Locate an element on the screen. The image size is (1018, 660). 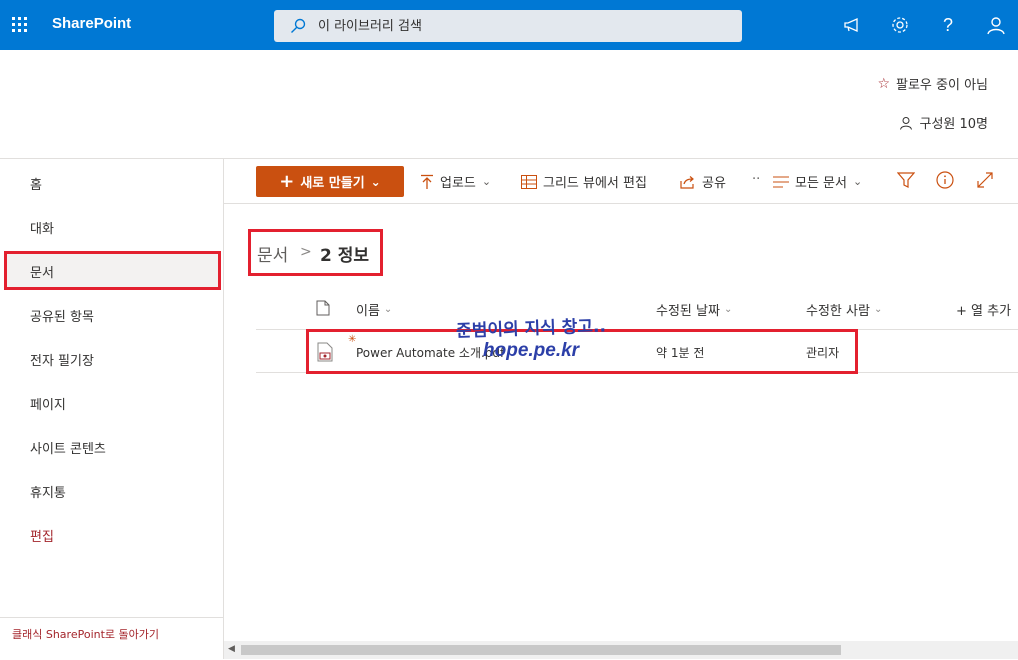
new-button: + 새로 만들기 ⌄ is located at coordinates (330, 181).